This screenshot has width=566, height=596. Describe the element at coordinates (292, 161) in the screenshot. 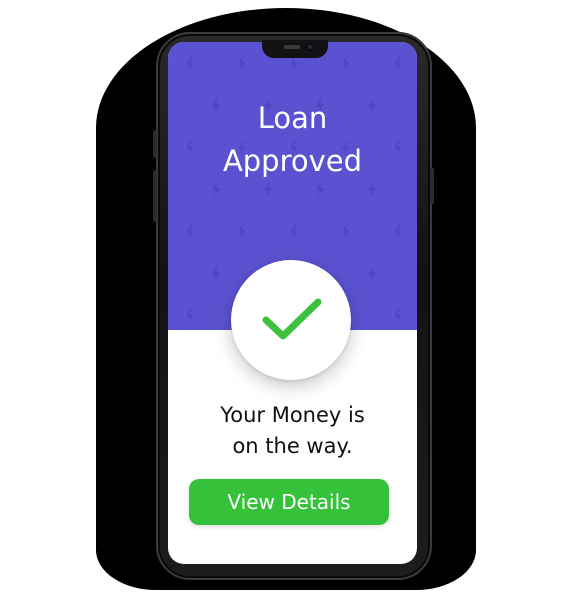

I see `title-line-2: Approved` at that location.